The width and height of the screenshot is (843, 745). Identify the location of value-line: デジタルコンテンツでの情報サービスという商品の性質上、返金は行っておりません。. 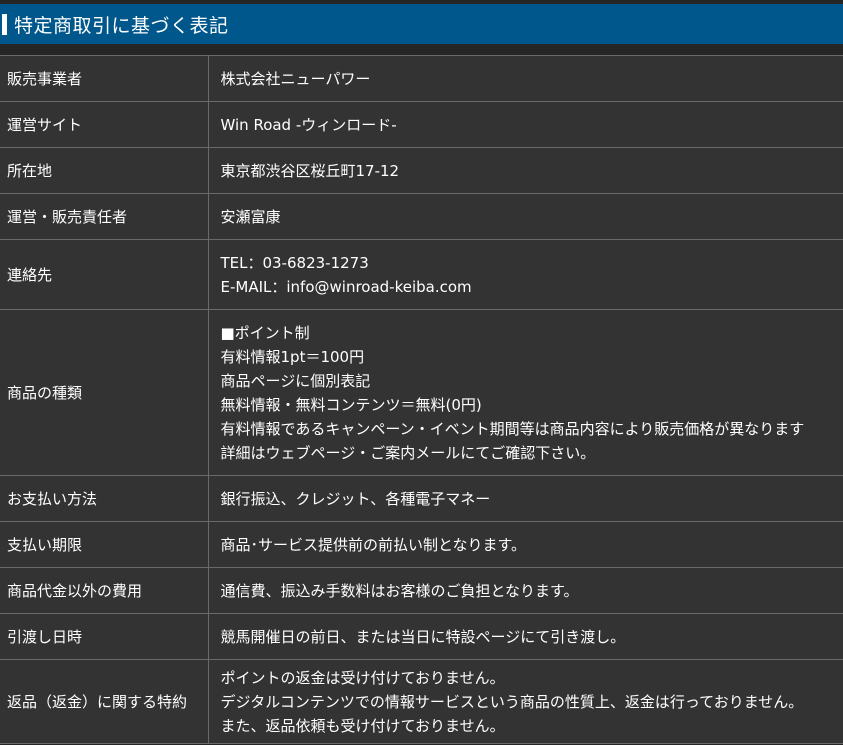
(512, 701).